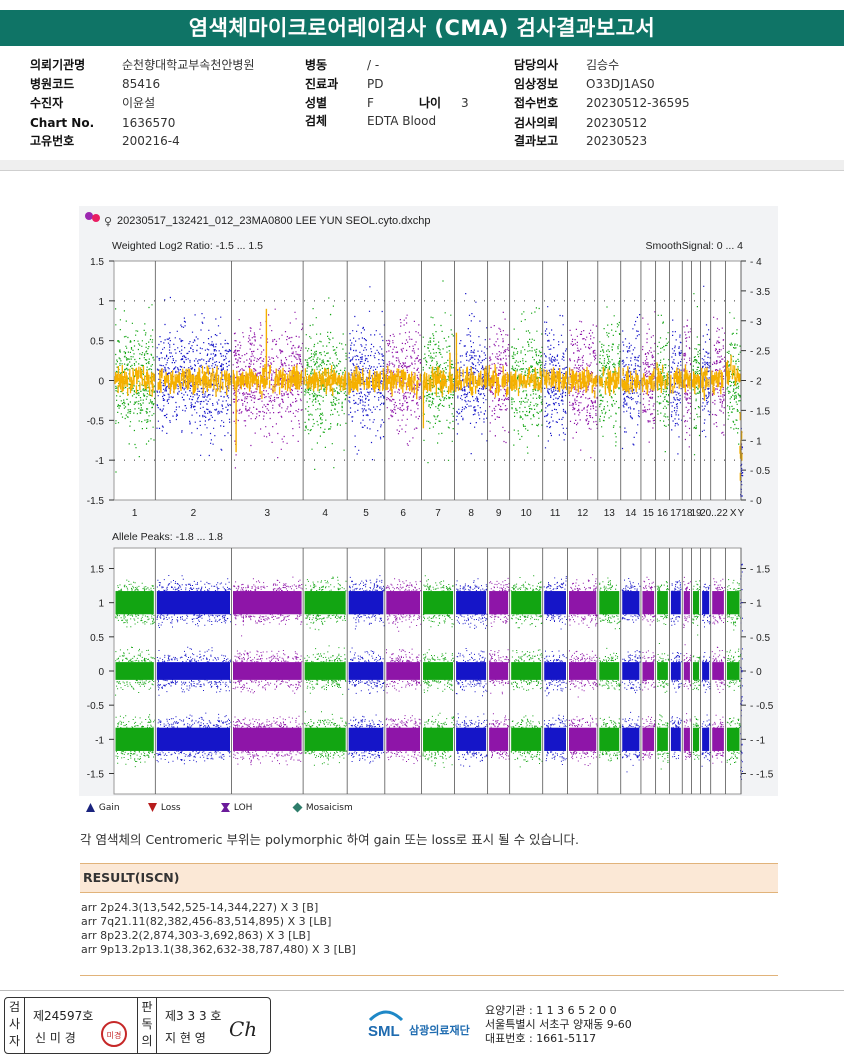 The width and height of the screenshot is (844, 1061). Describe the element at coordinates (15, 1025) in the screenshot. I see `inspector-label: 검사자` at that location.